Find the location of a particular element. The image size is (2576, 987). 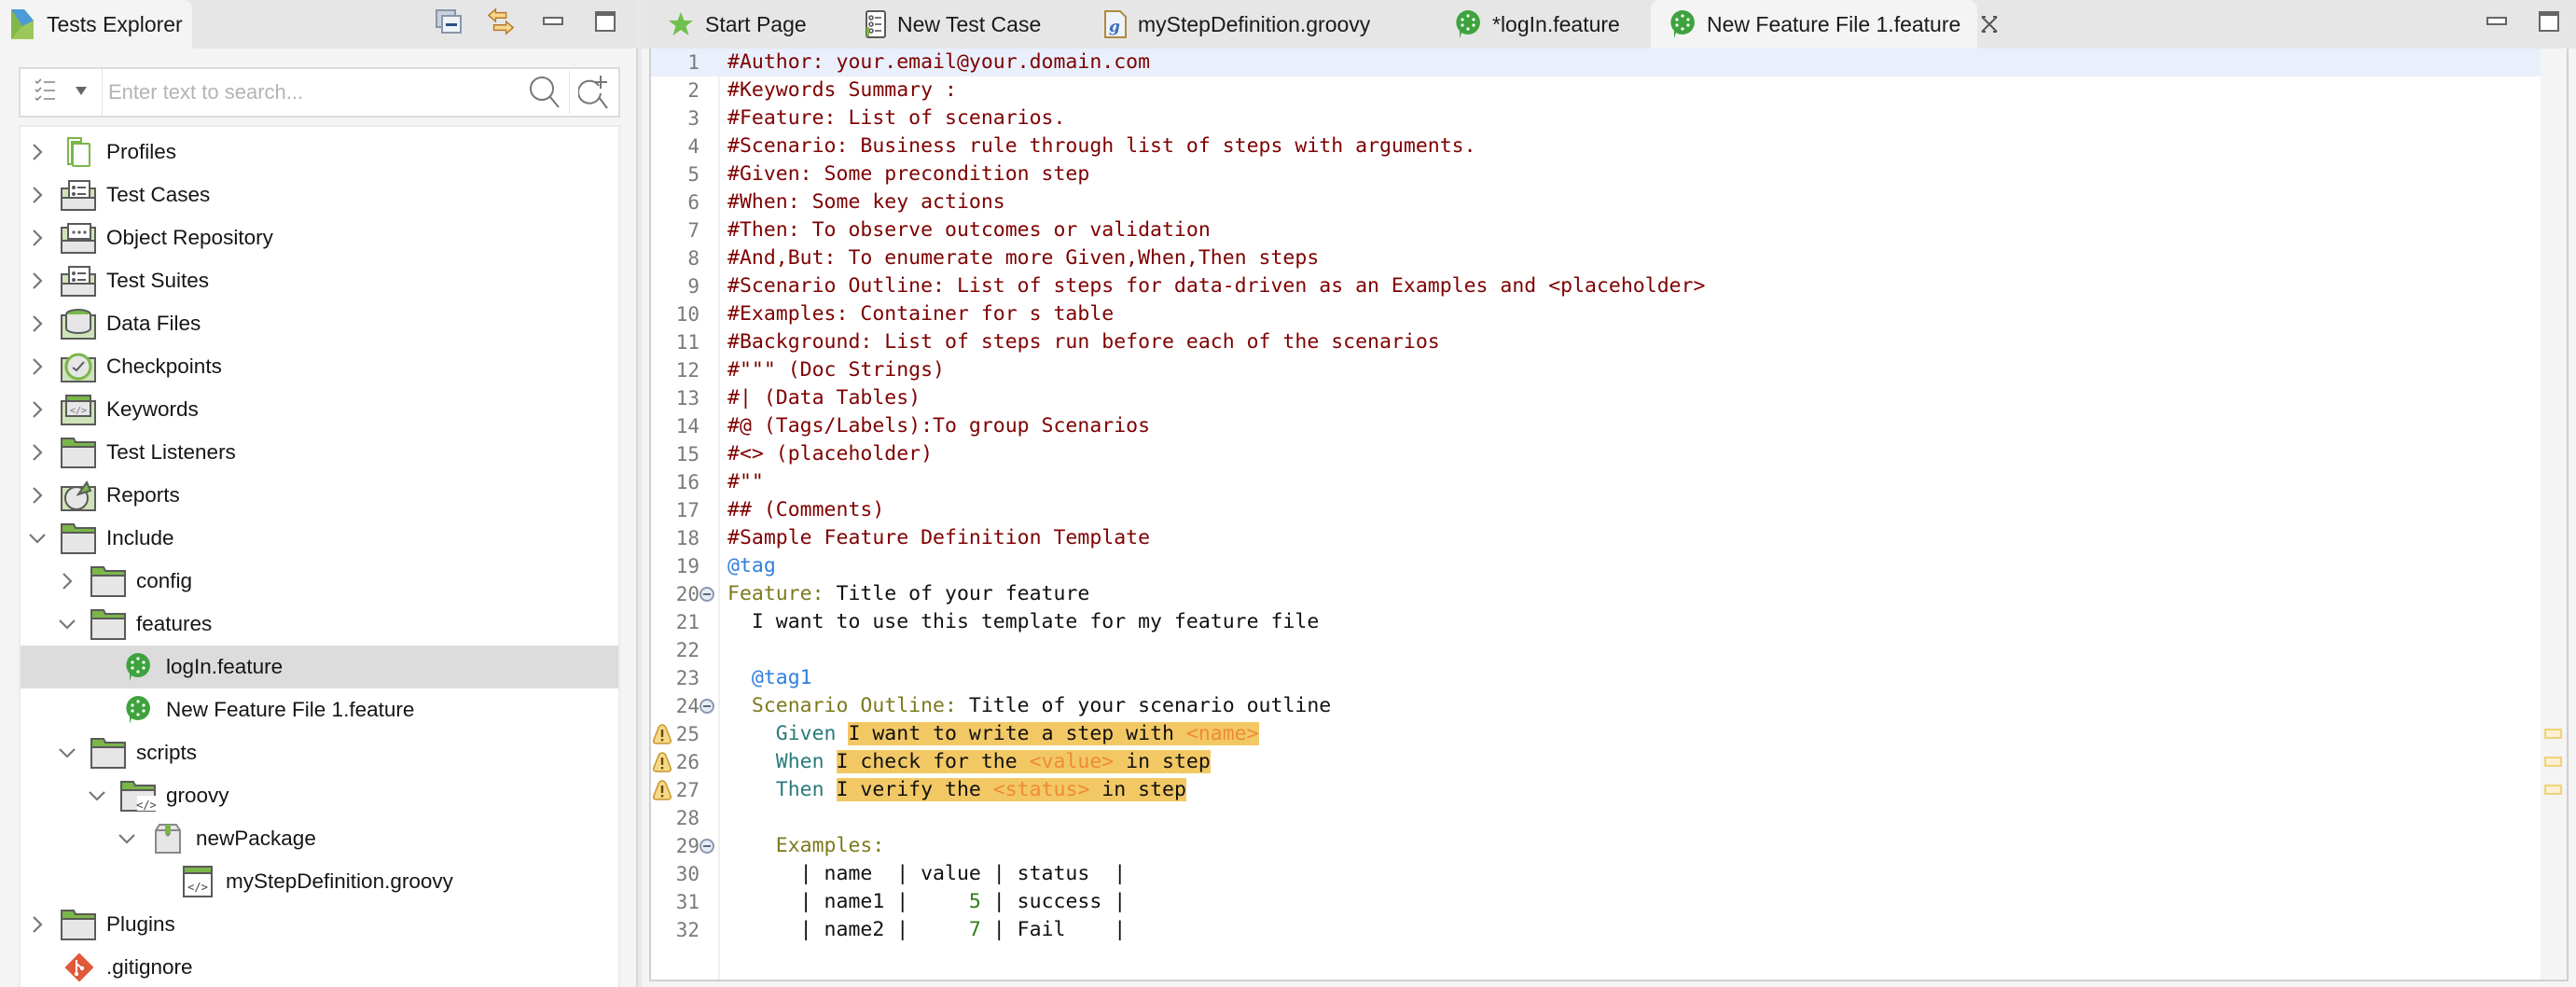

filter-dropdown is located at coordinates (62, 92).